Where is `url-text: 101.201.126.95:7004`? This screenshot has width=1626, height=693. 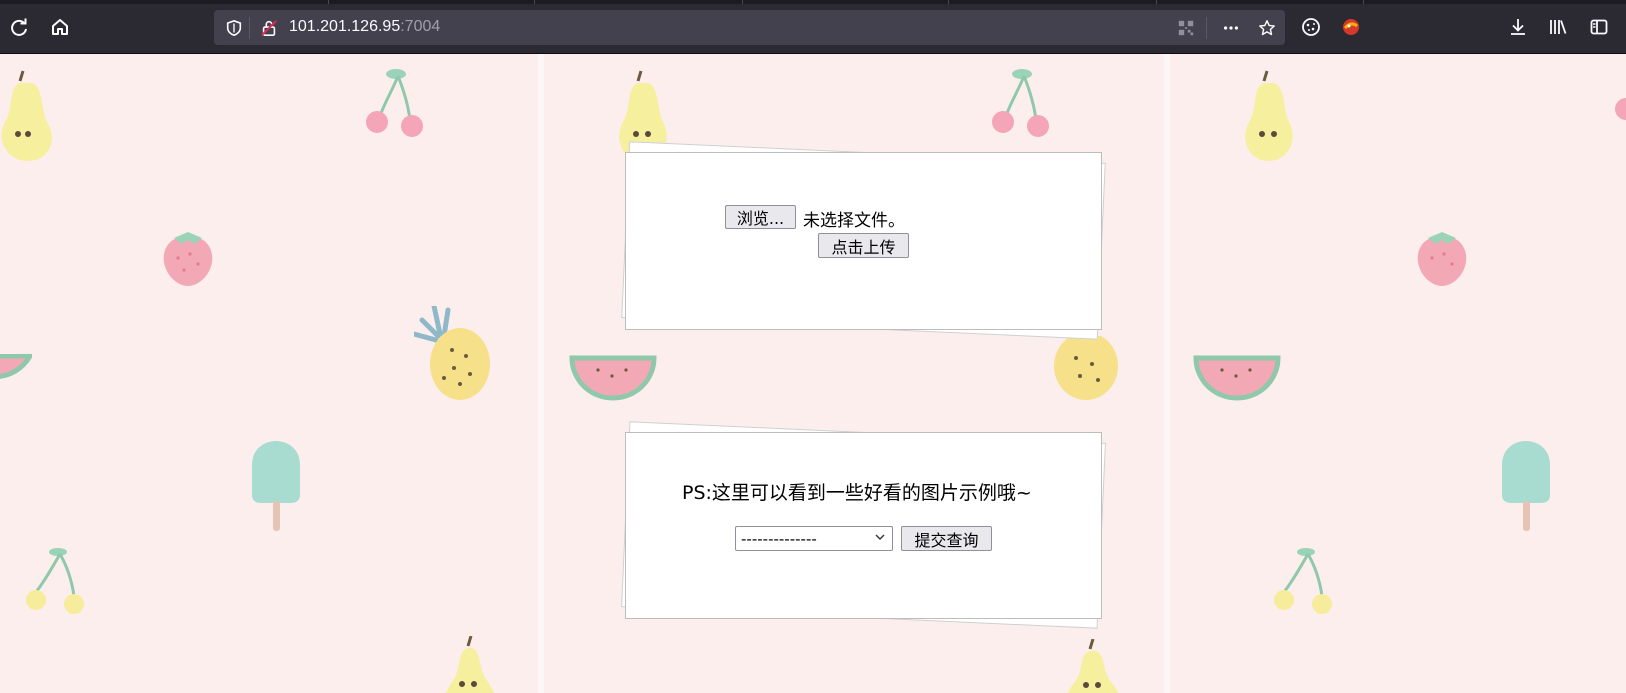
url-text: 101.201.126.95:7004 is located at coordinates (364, 27).